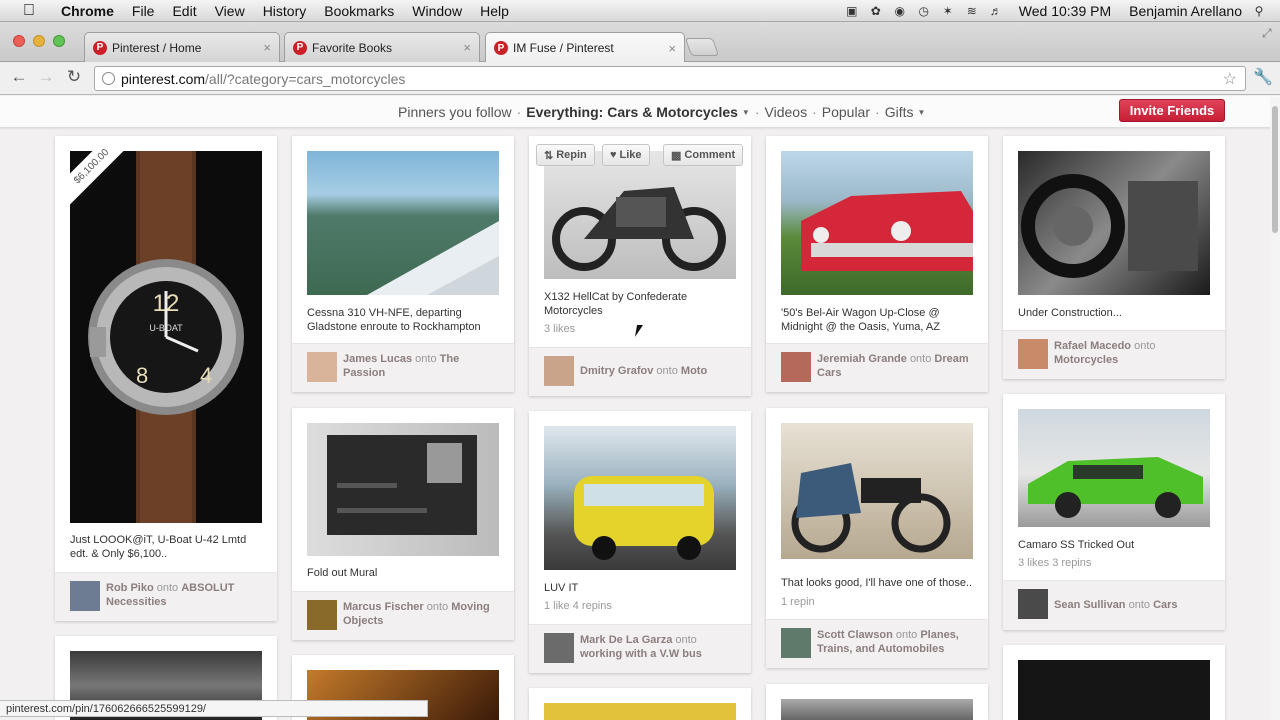  I want to click on pinner-name: James Lucas, so click(377, 359).